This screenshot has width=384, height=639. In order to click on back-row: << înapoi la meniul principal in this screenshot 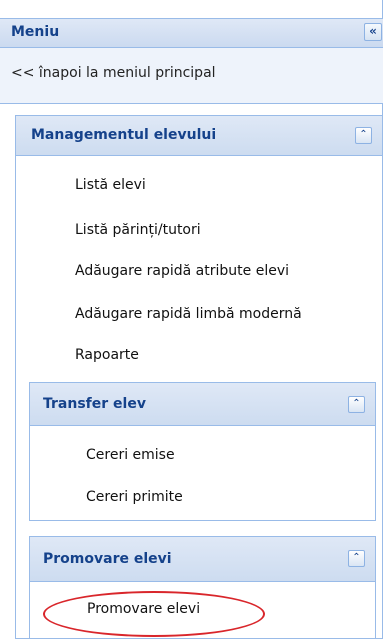, I will do `click(191, 76)`.